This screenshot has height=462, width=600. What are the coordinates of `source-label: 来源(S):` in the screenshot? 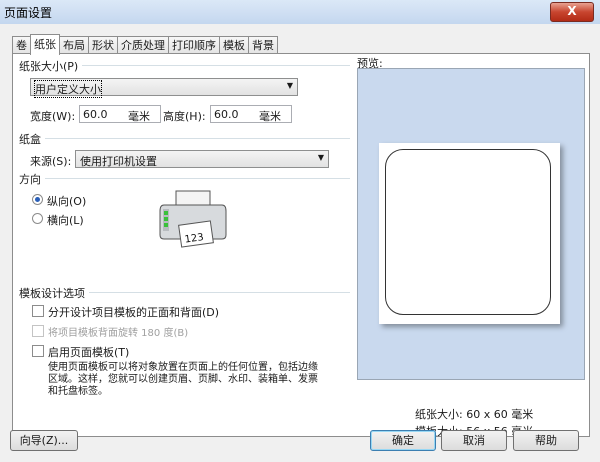 It's located at (51, 161).